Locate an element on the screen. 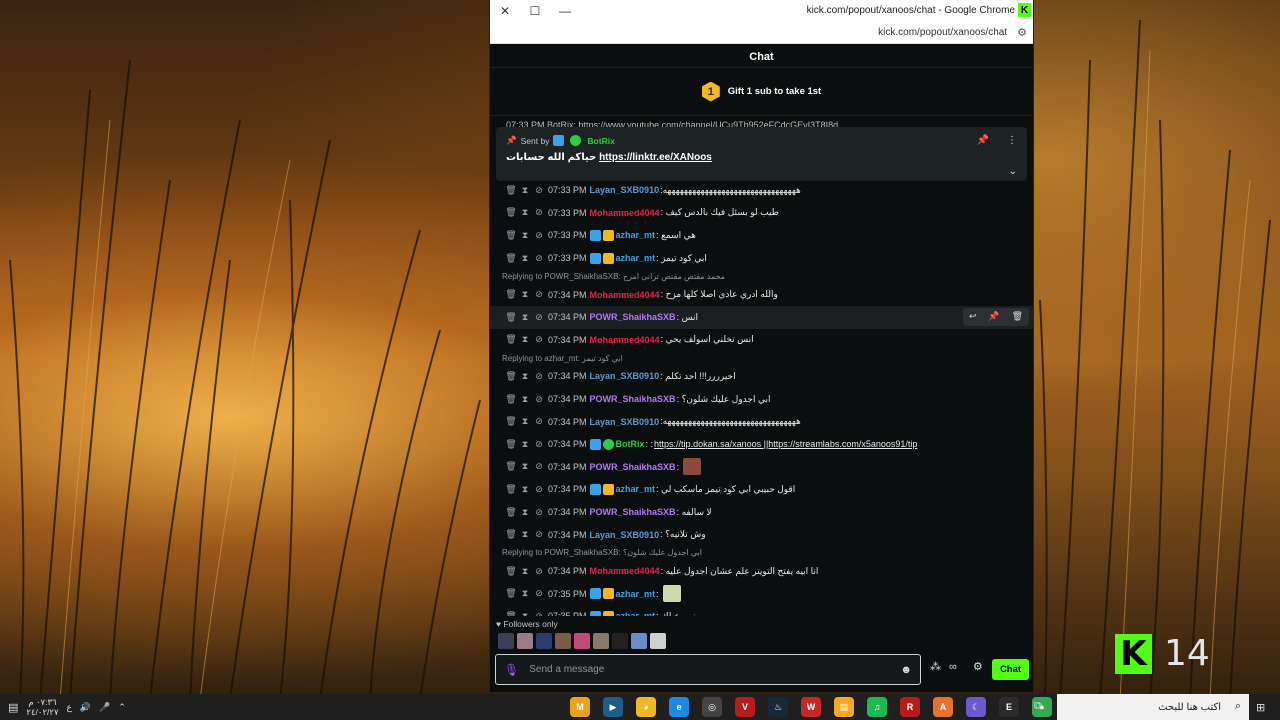 This screenshot has height=720, width=1280. minimize-icon: — is located at coordinates (565, 11).